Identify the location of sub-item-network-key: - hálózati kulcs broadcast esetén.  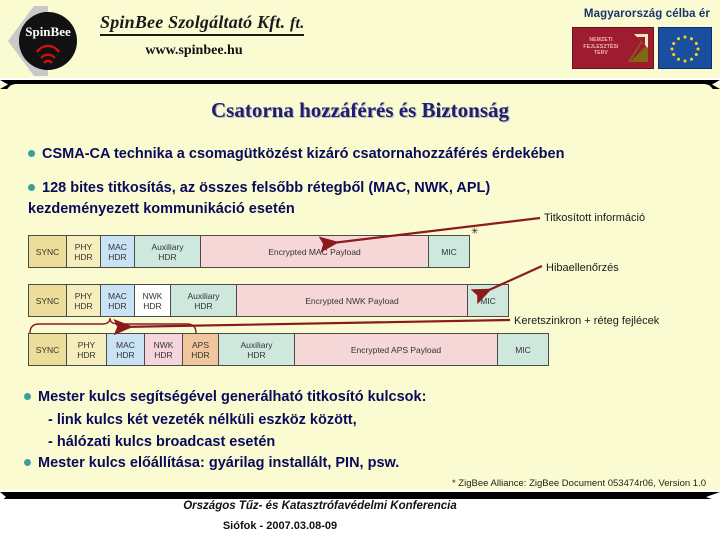
(161, 442).